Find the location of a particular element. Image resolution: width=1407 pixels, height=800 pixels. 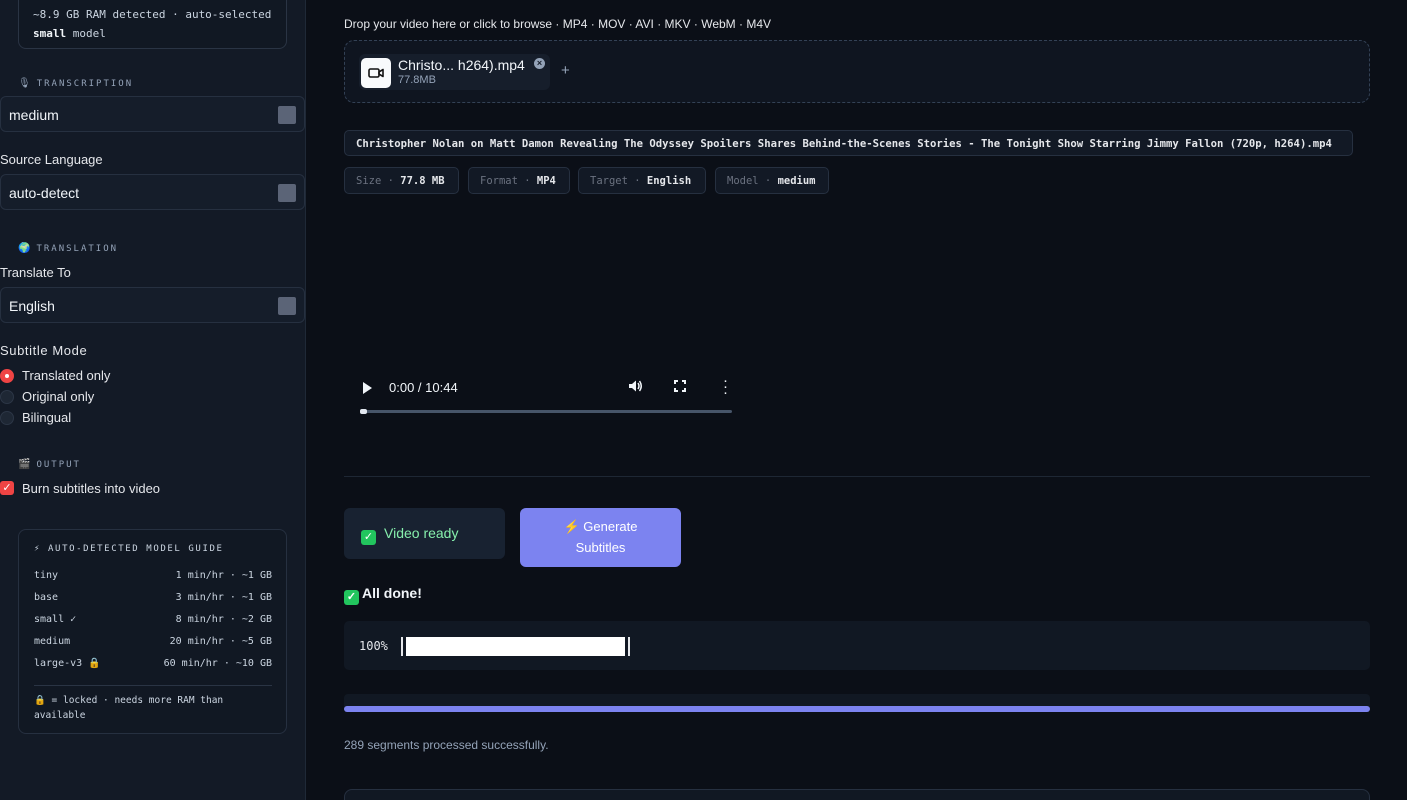

remove-file-icon: × is located at coordinates (539, 63).